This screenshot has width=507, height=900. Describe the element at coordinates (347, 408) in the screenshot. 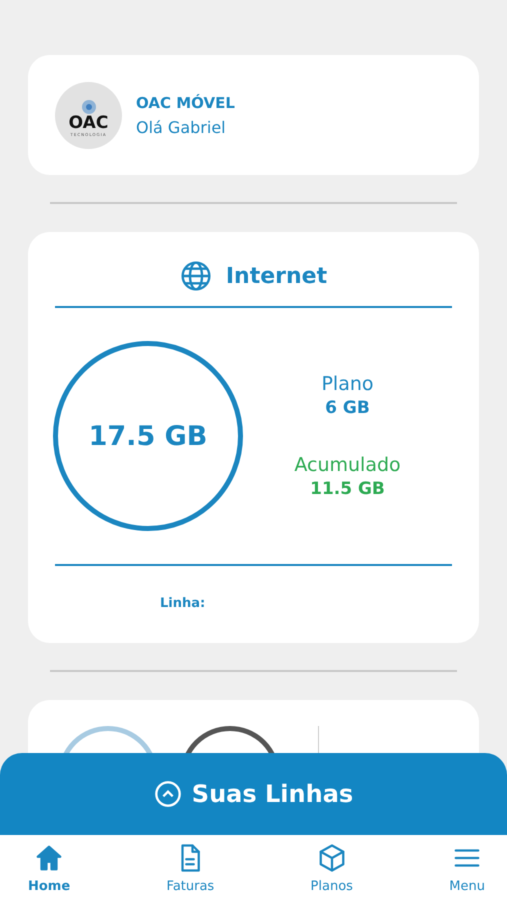

I see `plan-value: 6 GB` at that location.